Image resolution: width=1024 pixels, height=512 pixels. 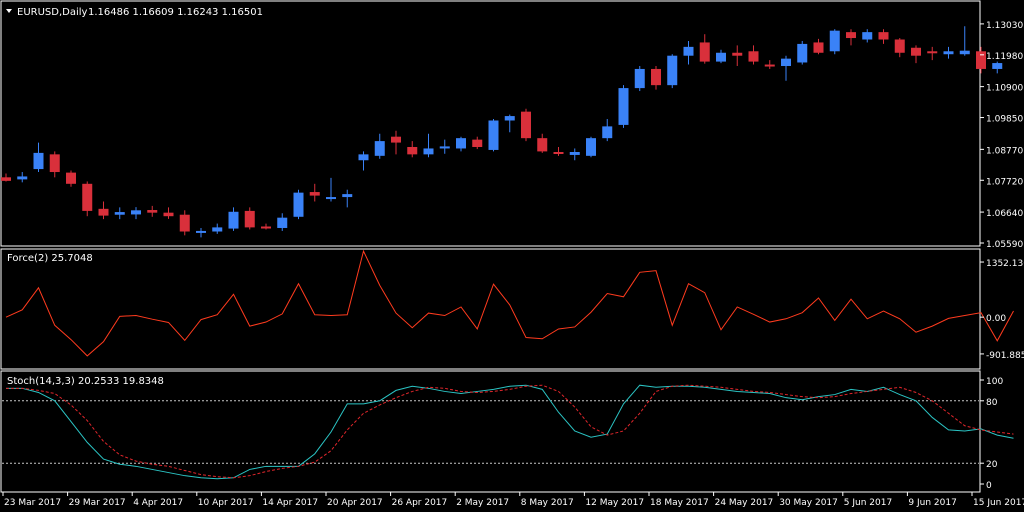 I want to click on force-tick-label: 1352.136, so click(x=1005, y=264).